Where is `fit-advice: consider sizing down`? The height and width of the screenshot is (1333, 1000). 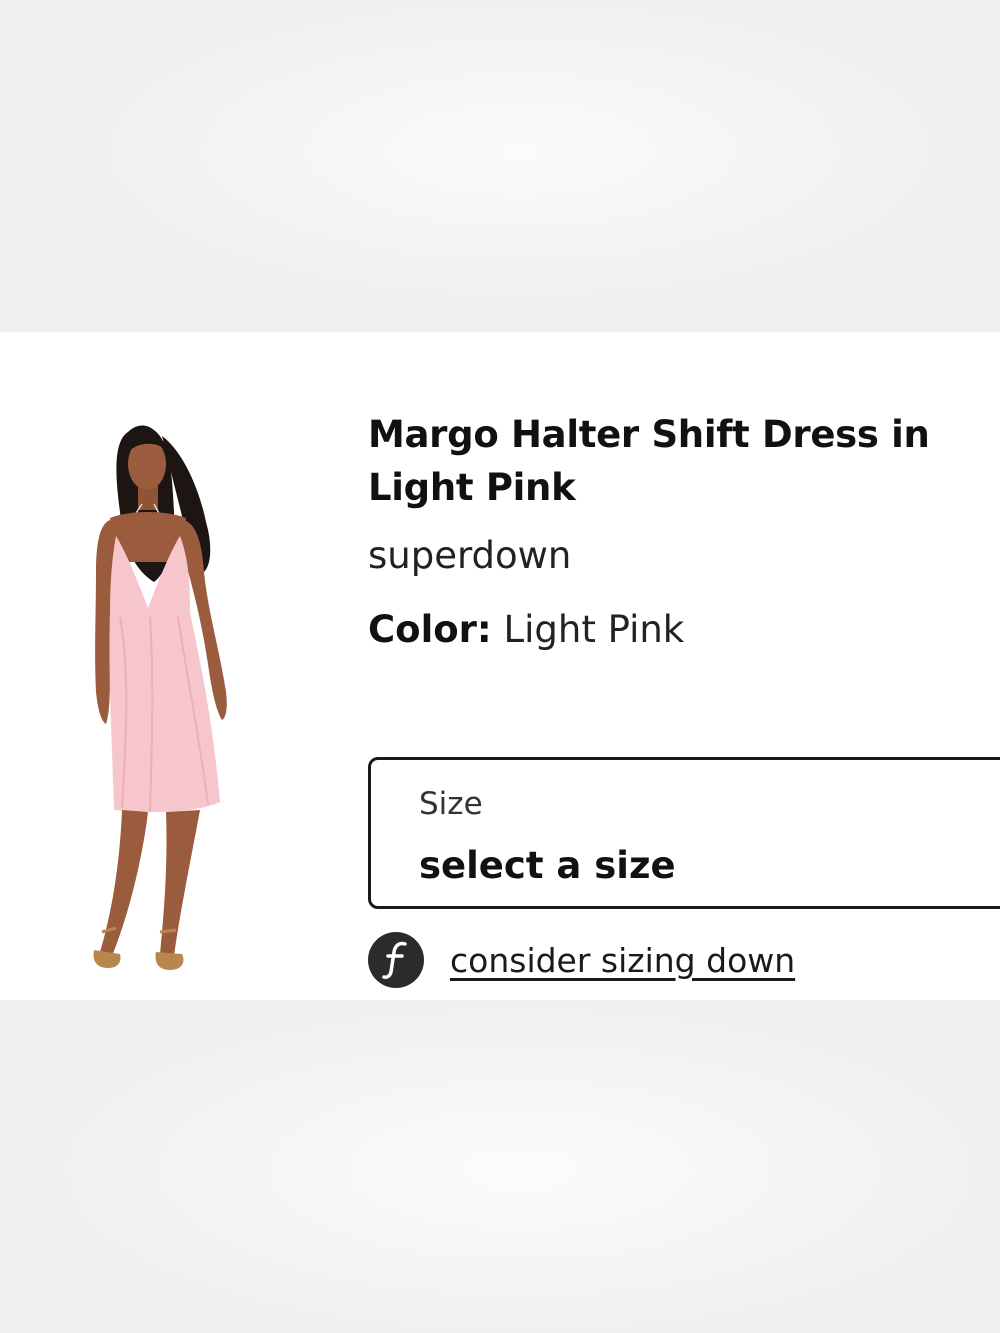
fit-advice: consider sizing down is located at coordinates (581, 960).